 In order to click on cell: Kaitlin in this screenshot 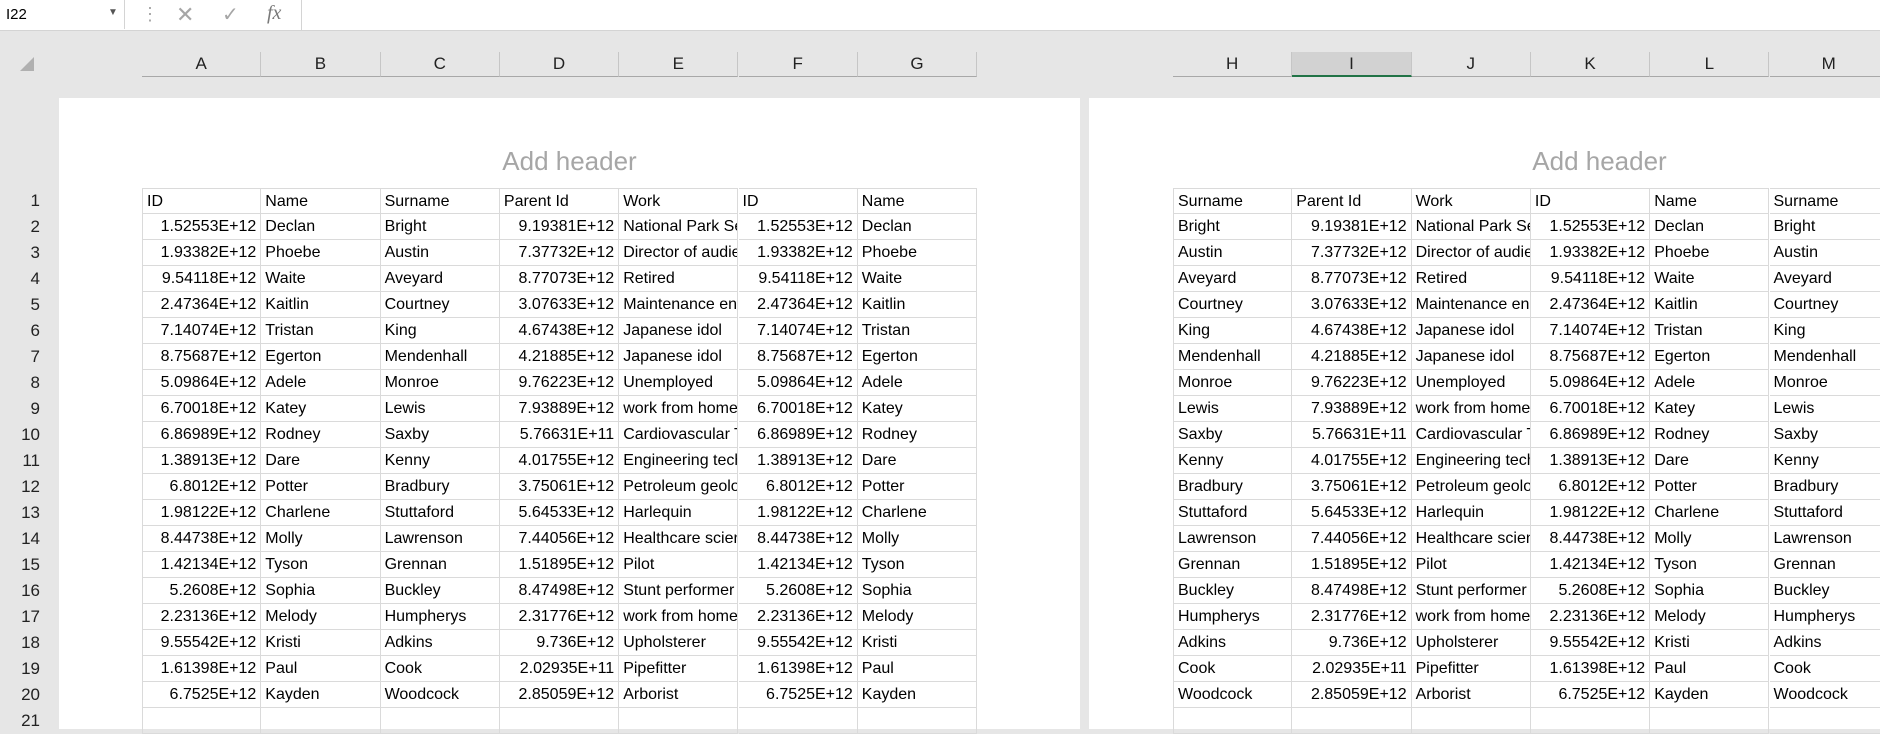, I will do `click(917, 305)`.